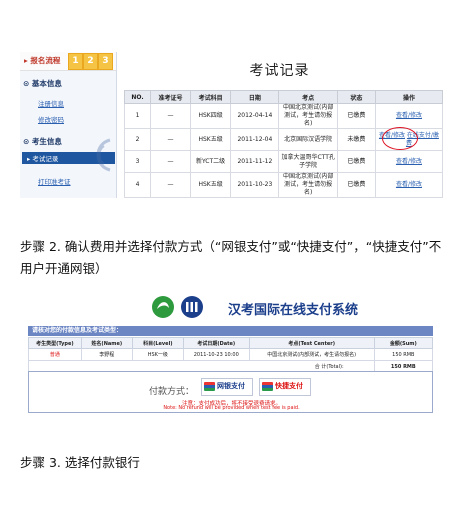 The height and width of the screenshot is (514, 469). What do you see at coordinates (255, 185) in the screenshot?
I see `cell-date: 2011-10-23` at bounding box center [255, 185].